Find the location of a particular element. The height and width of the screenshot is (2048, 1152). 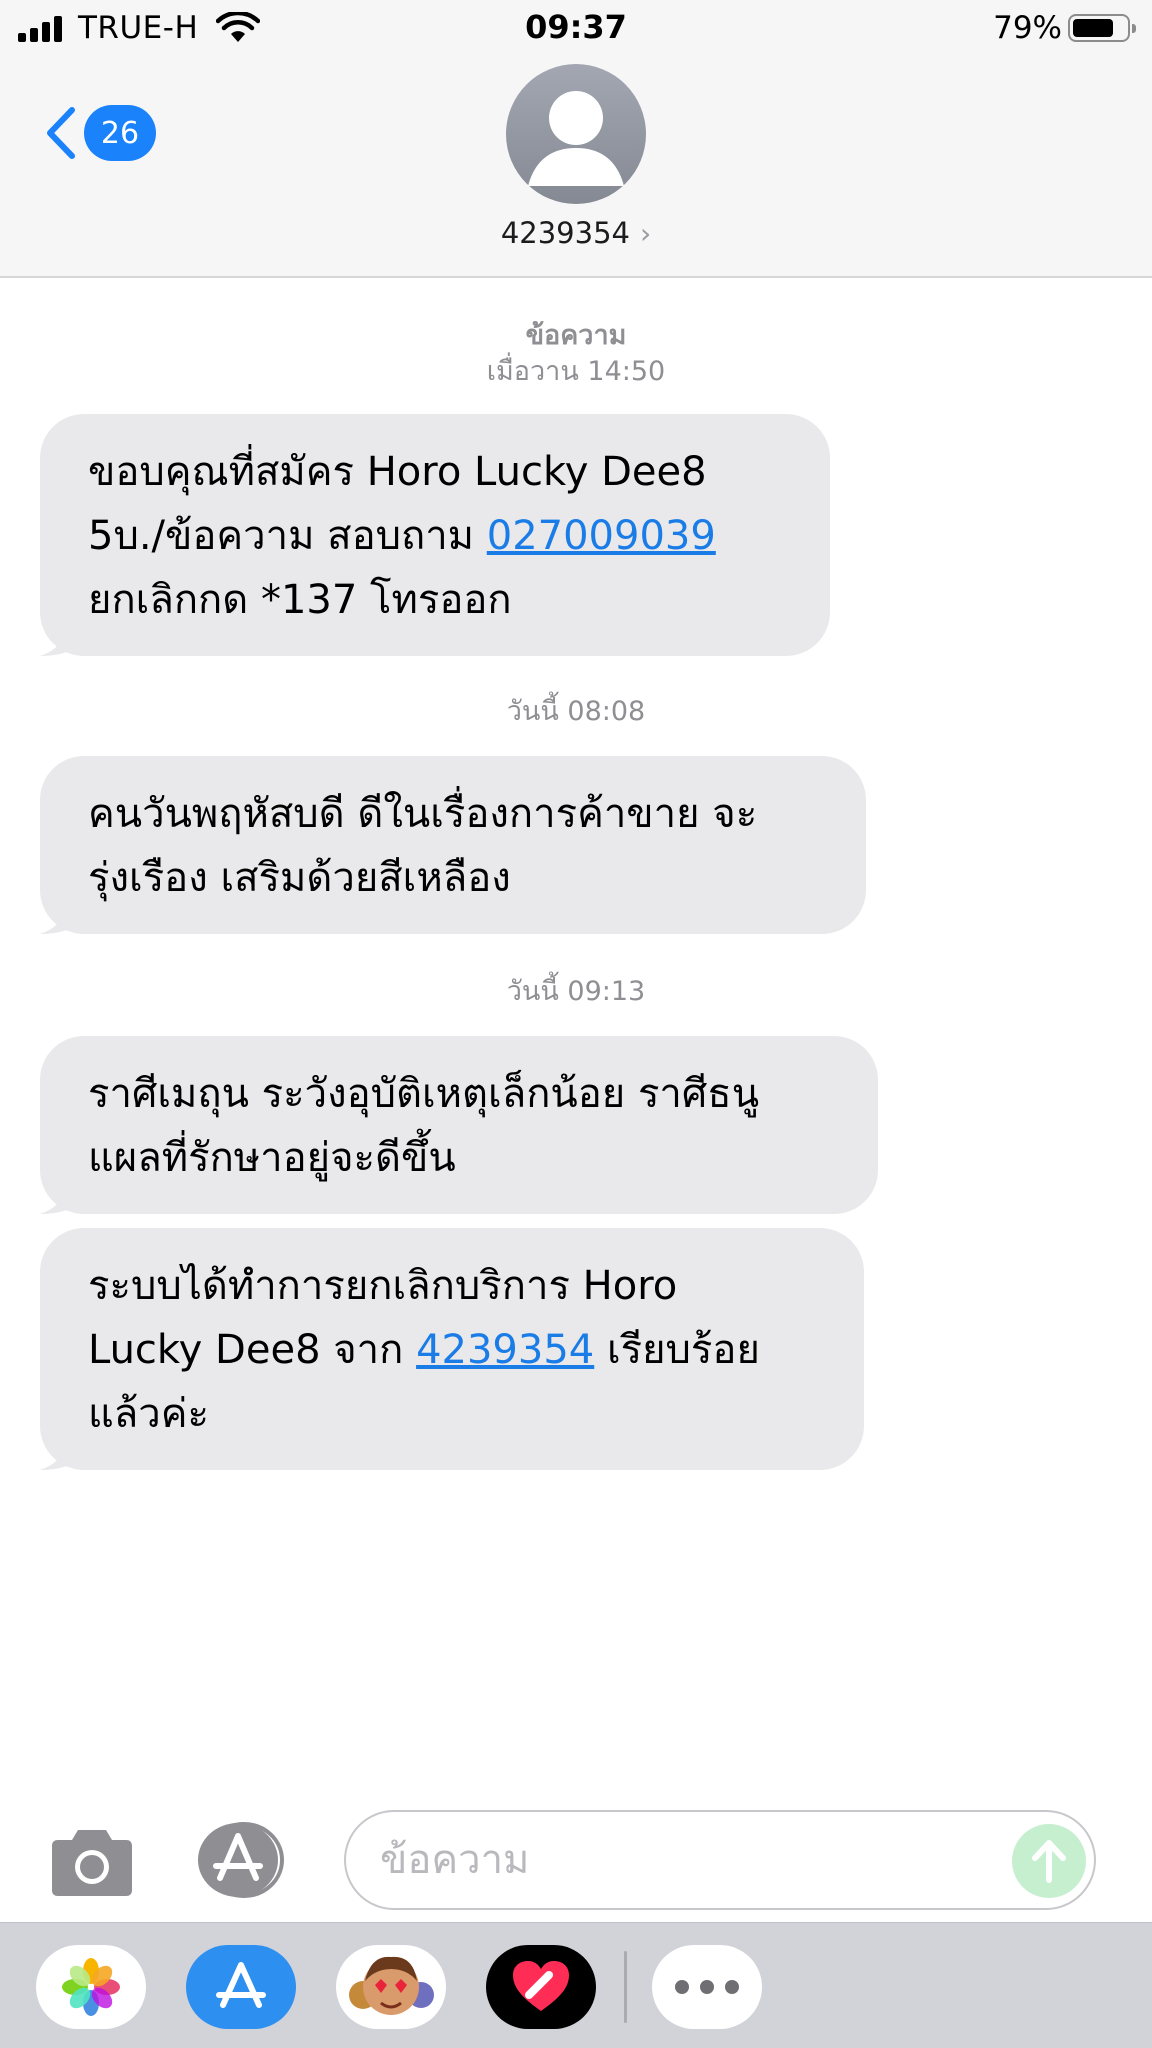

message-input-field is located at coordinates (720, 1860).